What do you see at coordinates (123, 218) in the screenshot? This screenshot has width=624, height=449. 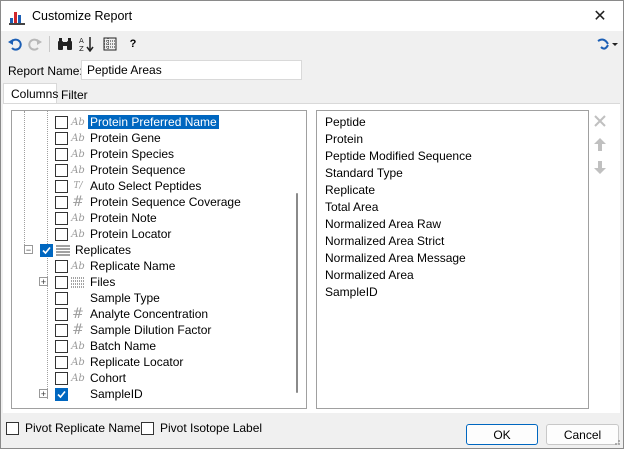 I see `tree-row-label: Protein Note` at bounding box center [123, 218].